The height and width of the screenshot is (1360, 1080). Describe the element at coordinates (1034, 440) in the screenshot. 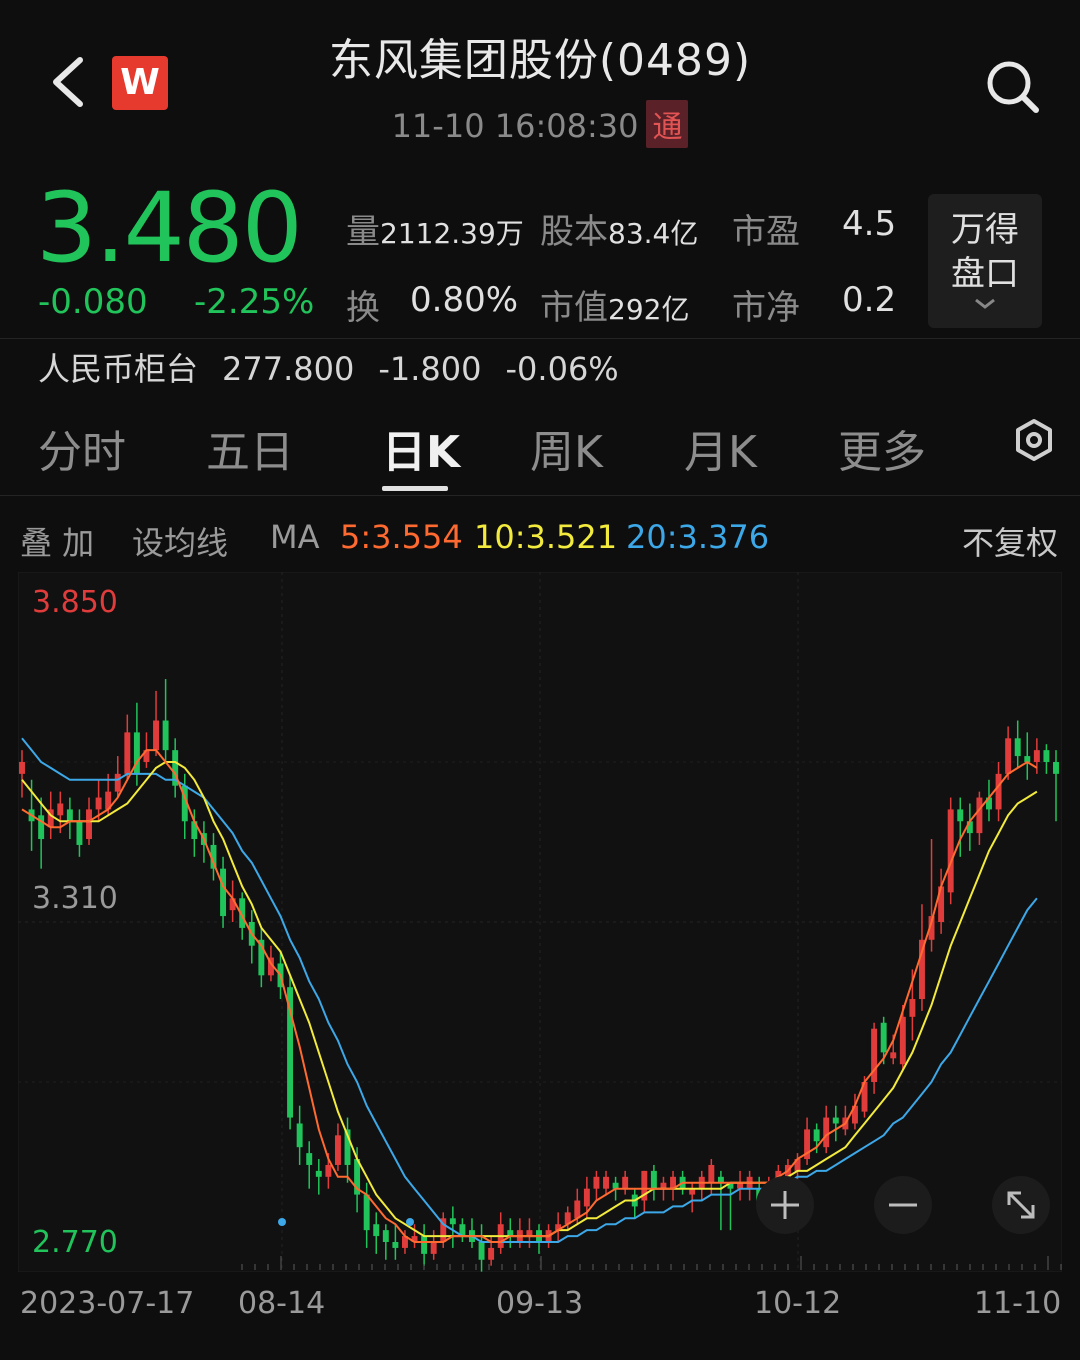

I see `settings-icon` at that location.